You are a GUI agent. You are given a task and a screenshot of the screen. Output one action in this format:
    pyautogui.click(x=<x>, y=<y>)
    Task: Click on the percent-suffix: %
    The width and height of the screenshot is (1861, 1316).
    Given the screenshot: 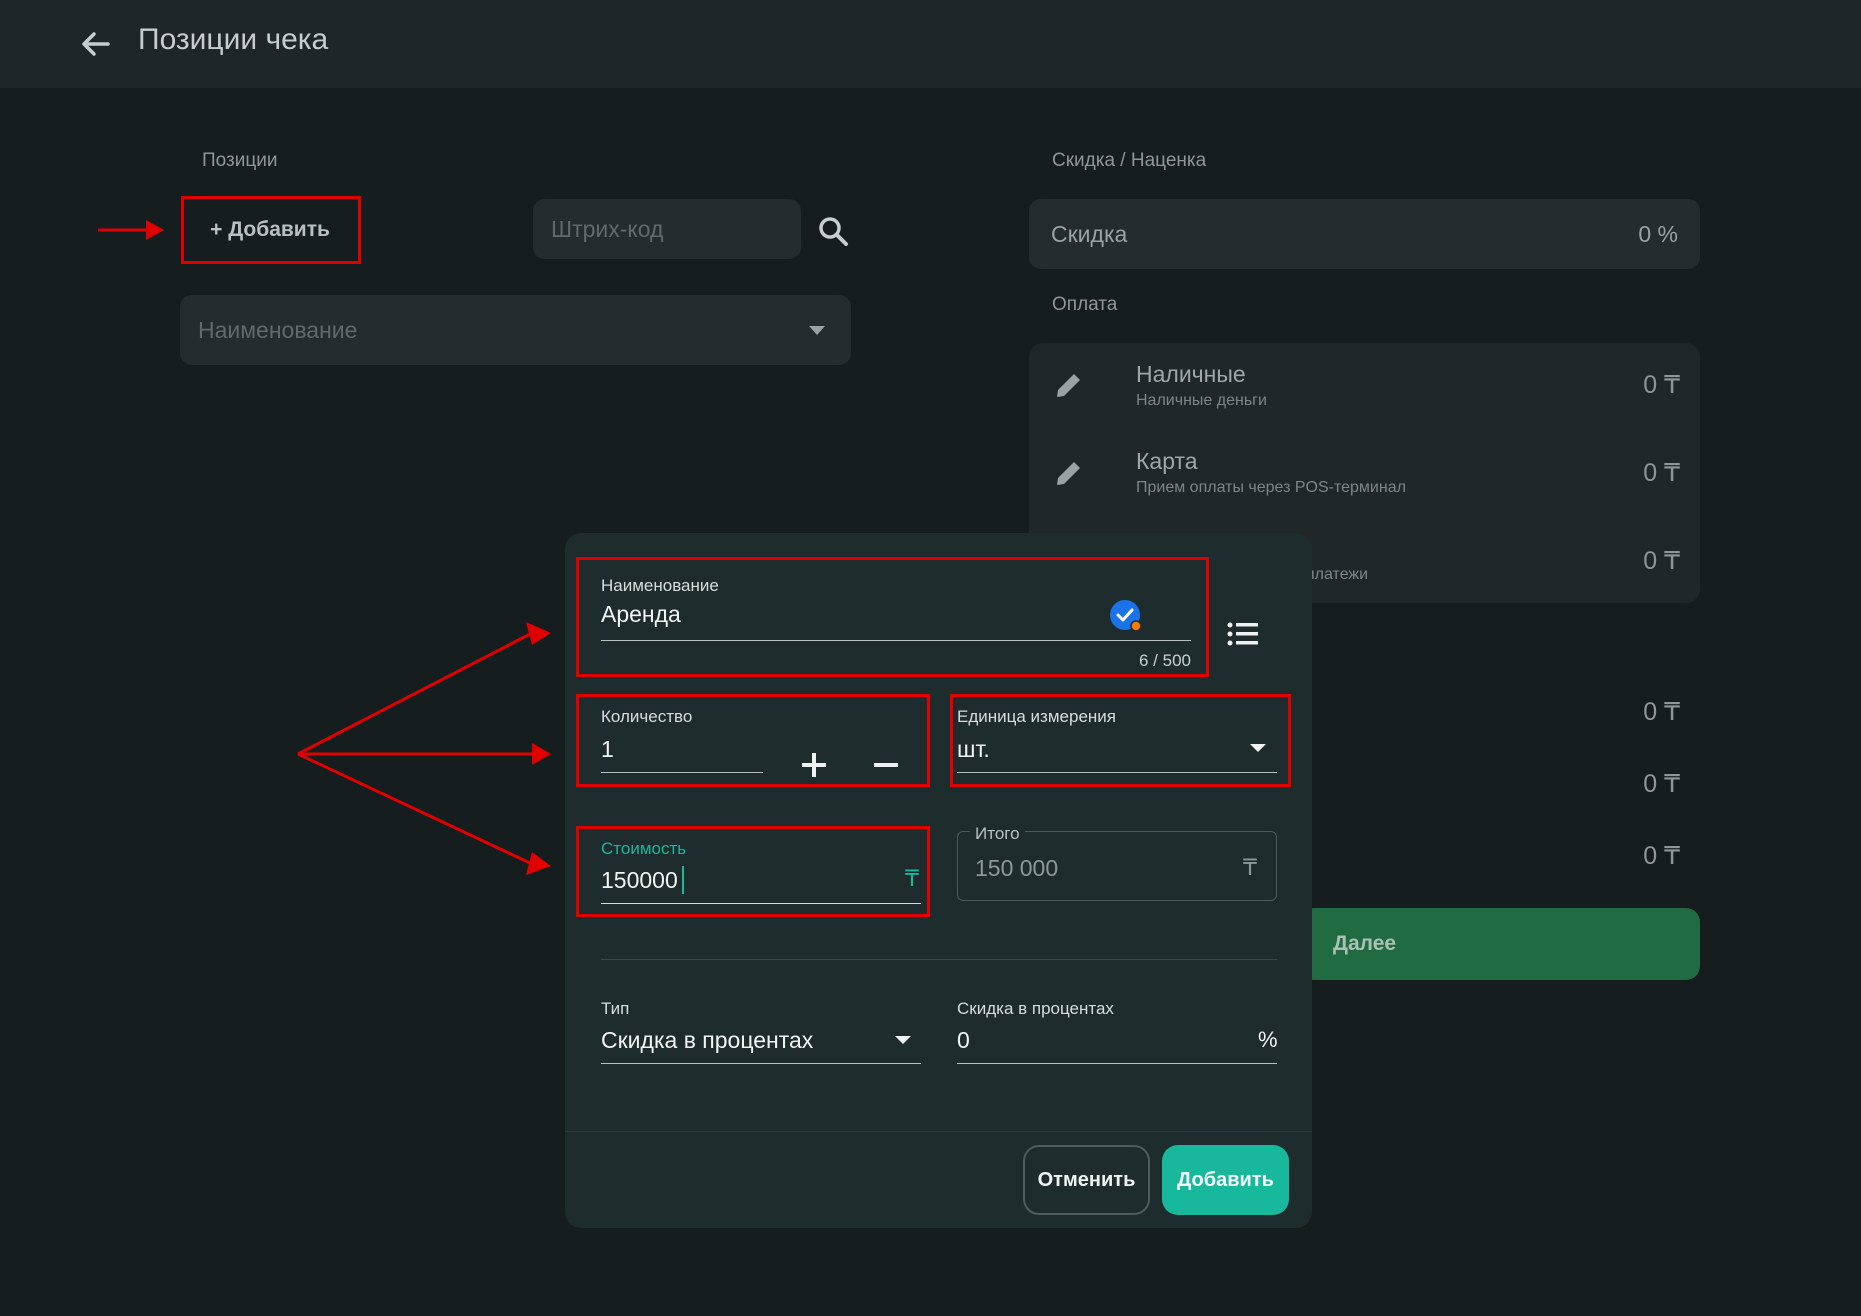 What is the action you would take?
    pyautogui.click(x=1268, y=1039)
    